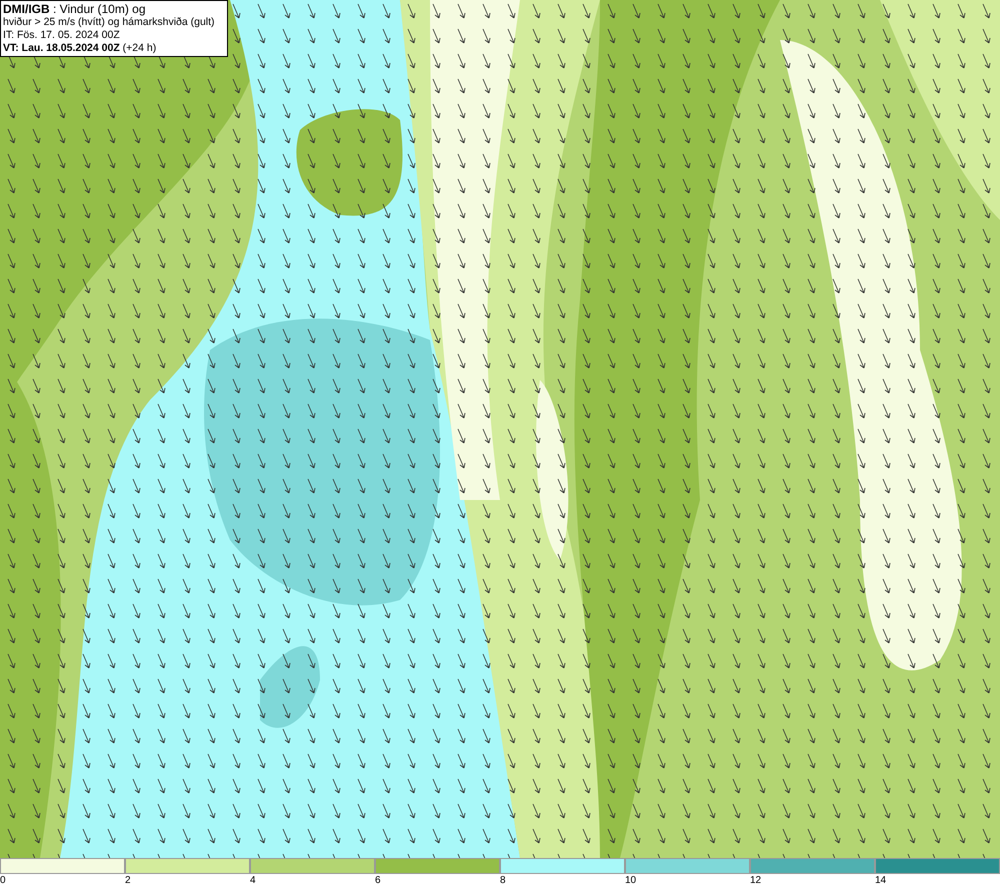 The height and width of the screenshot is (887, 1000). What do you see at coordinates (3, 880) in the screenshot?
I see `legend-label: 0` at bounding box center [3, 880].